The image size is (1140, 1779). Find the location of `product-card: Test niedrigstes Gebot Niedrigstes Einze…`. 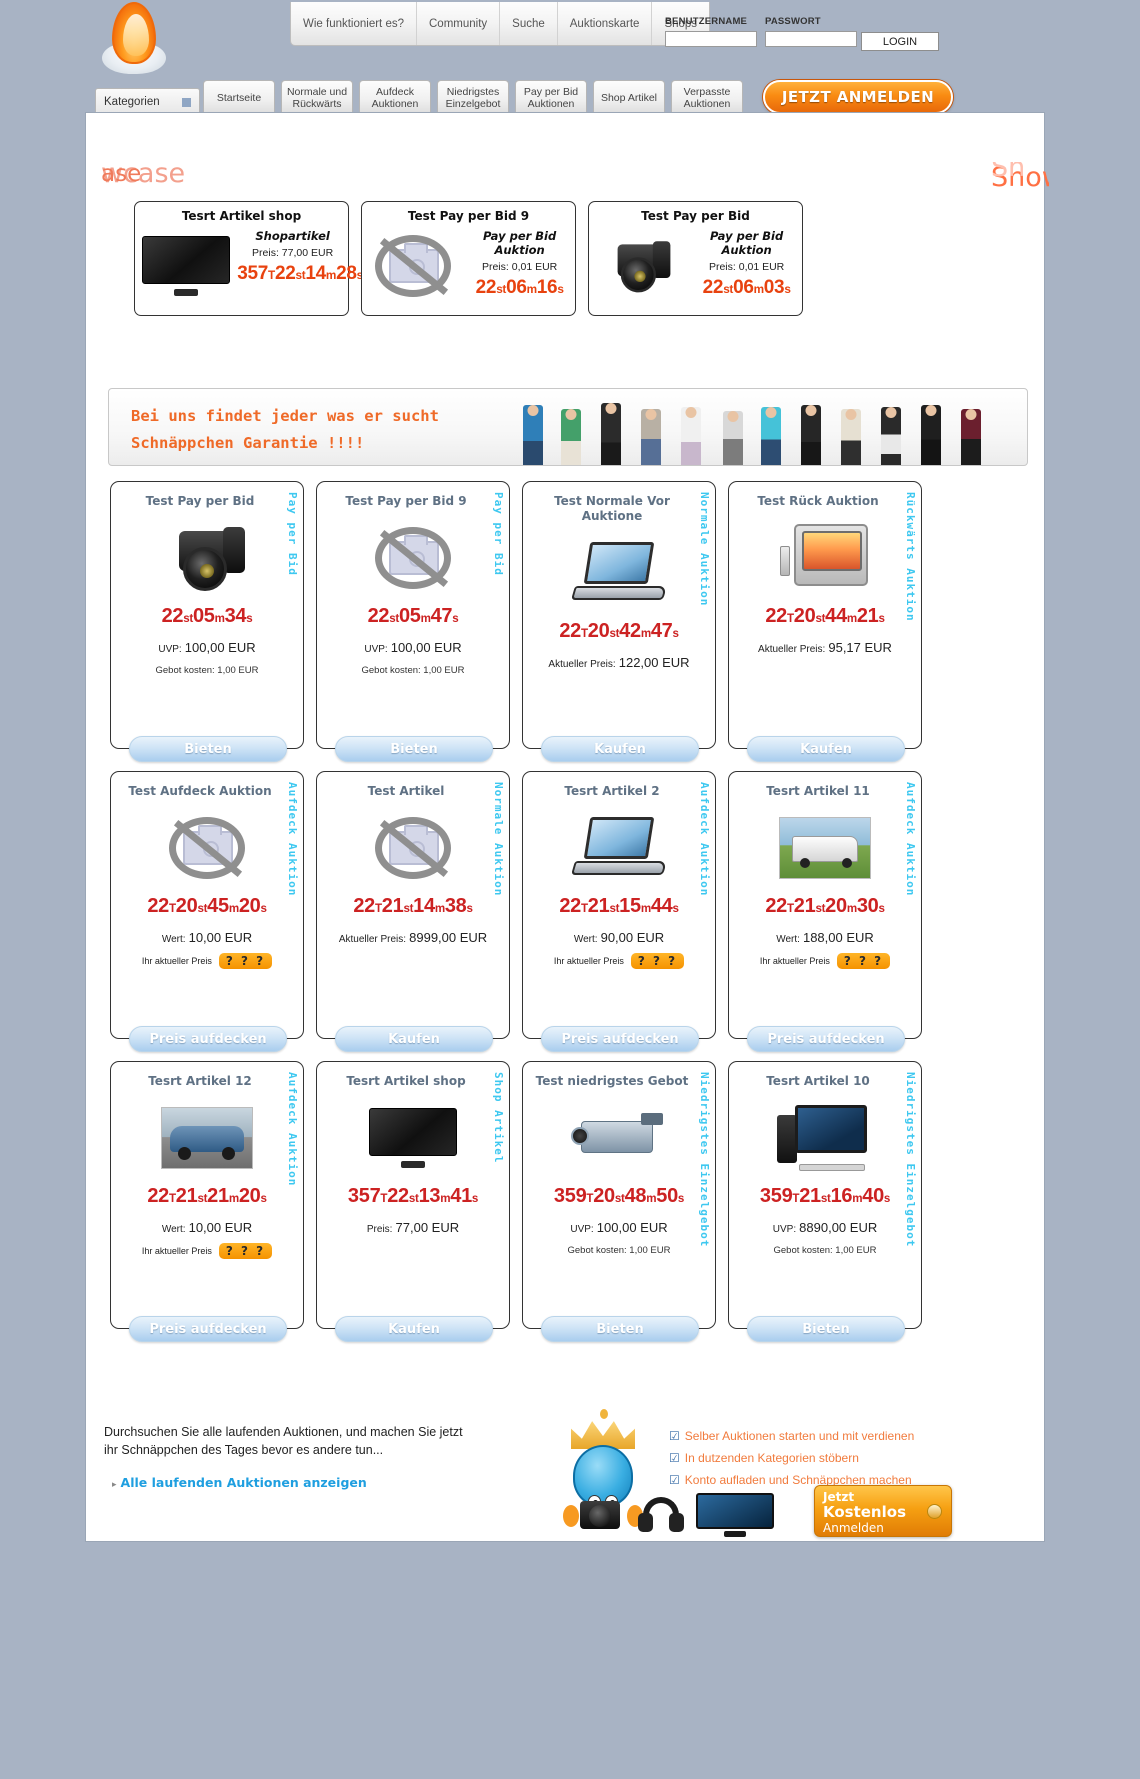

product-card: Test niedrigstes Gebot Niedrigstes Einze… is located at coordinates (619, 1201).